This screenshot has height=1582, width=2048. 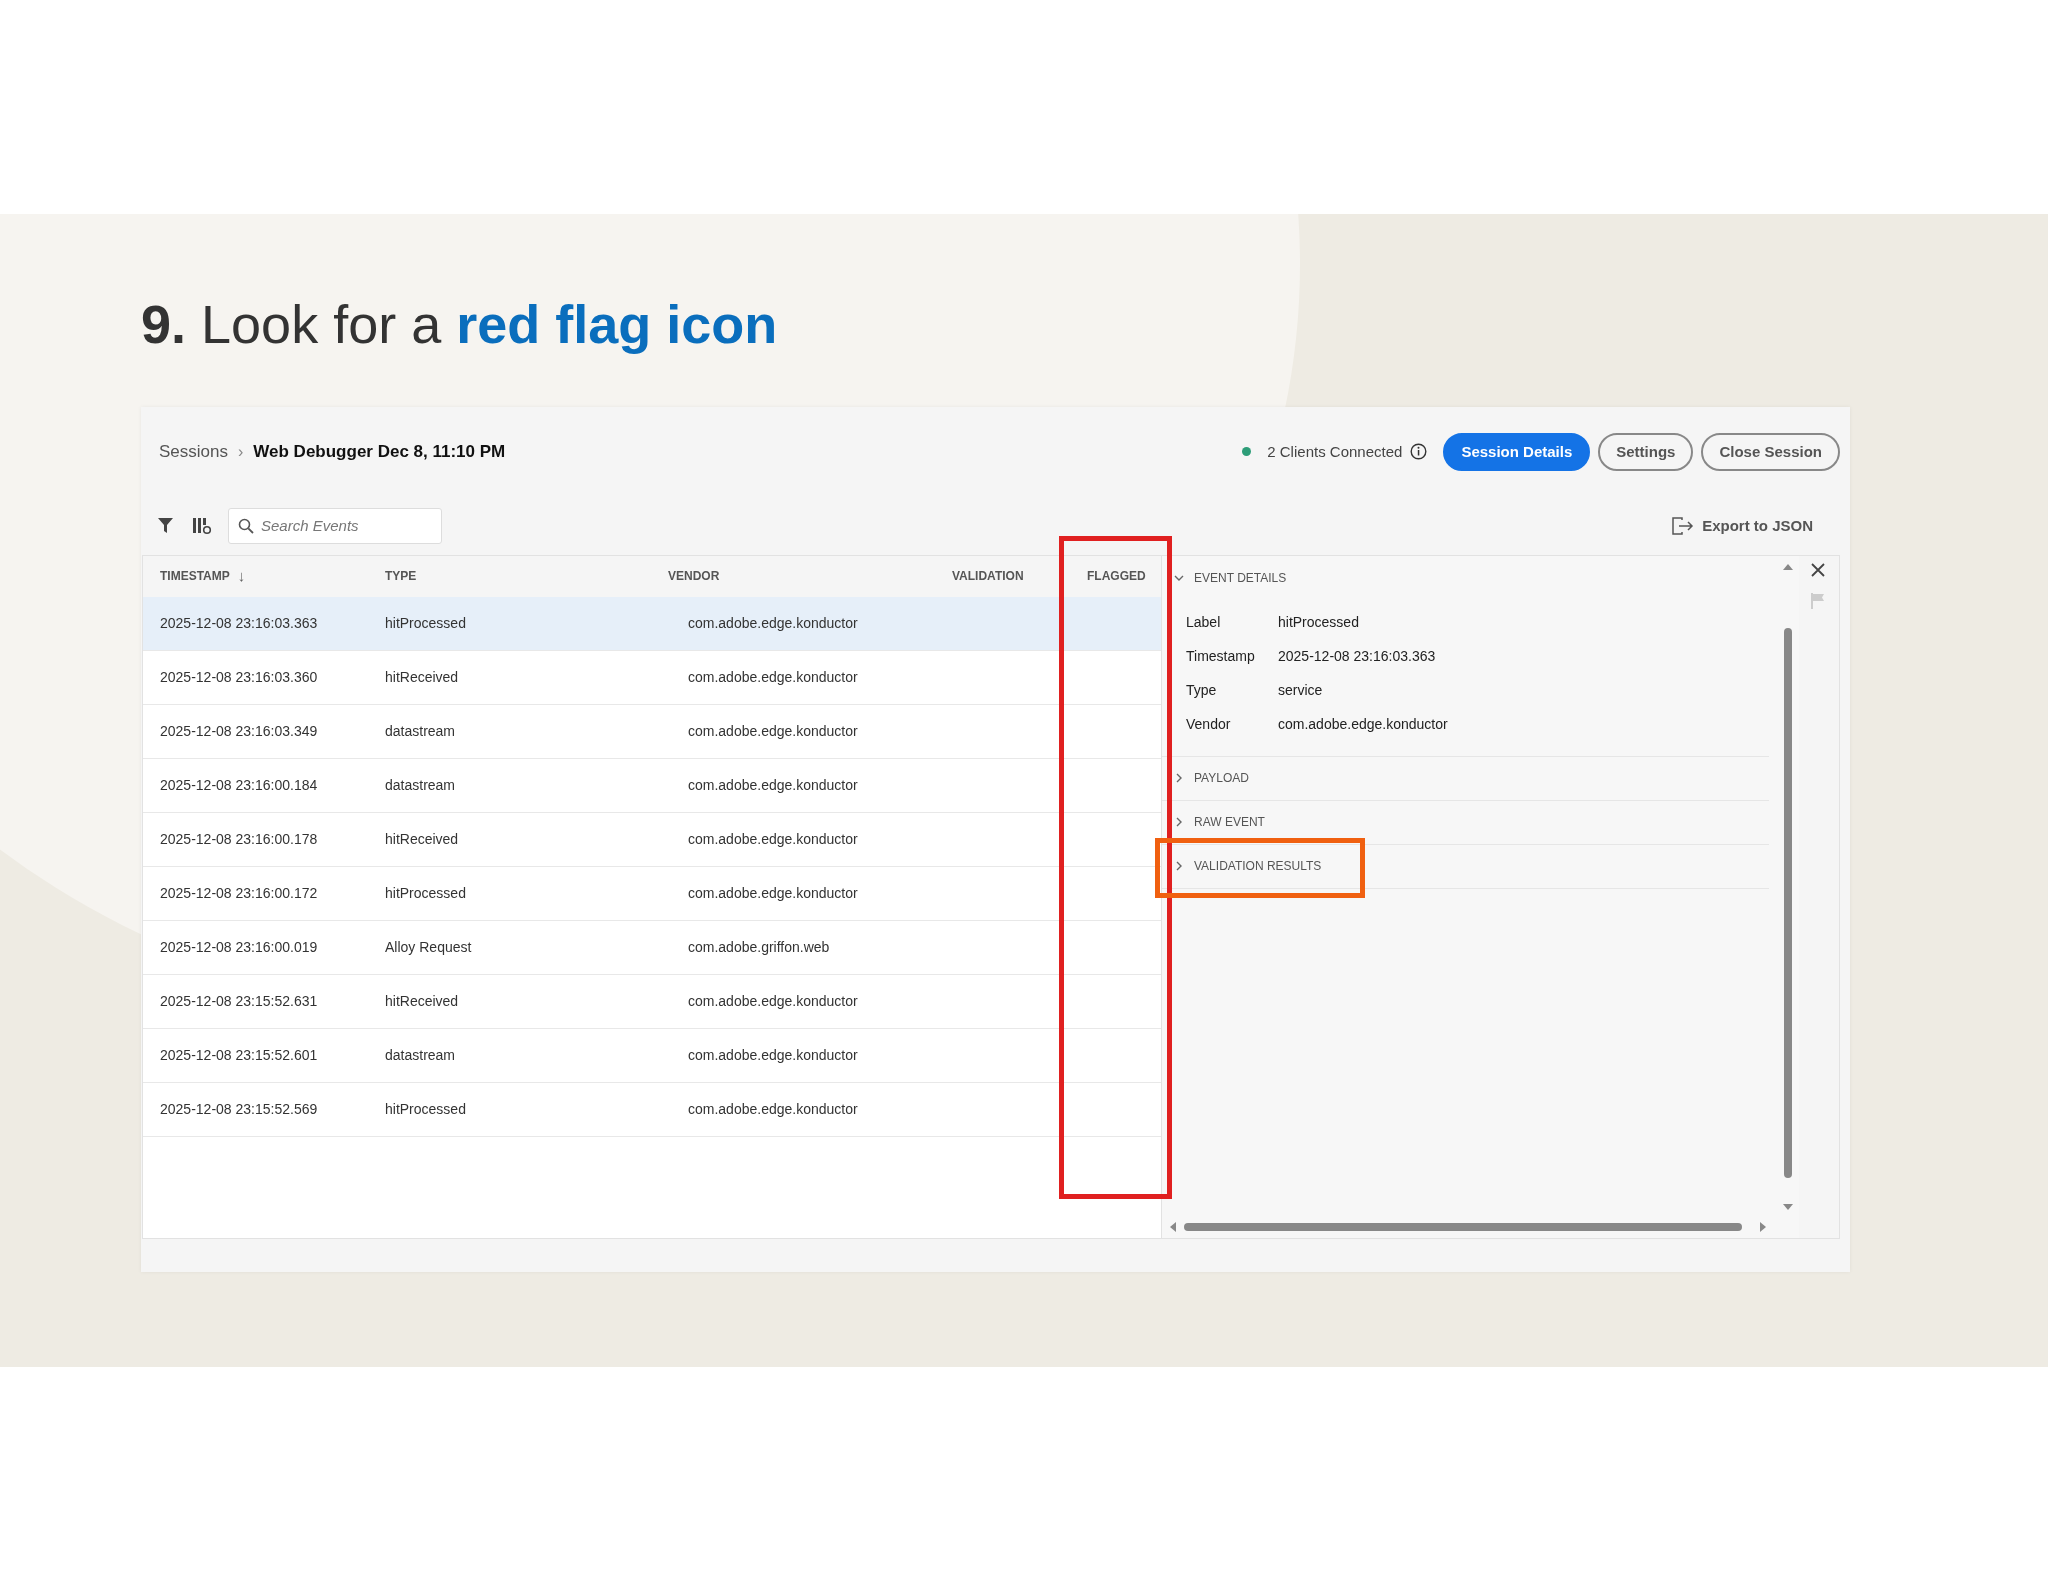 What do you see at coordinates (601, 623) in the screenshot?
I see `table-row: 2025-12-08 23:16:03.363 hitProcessed com.adobe.edge.konductor` at bounding box center [601, 623].